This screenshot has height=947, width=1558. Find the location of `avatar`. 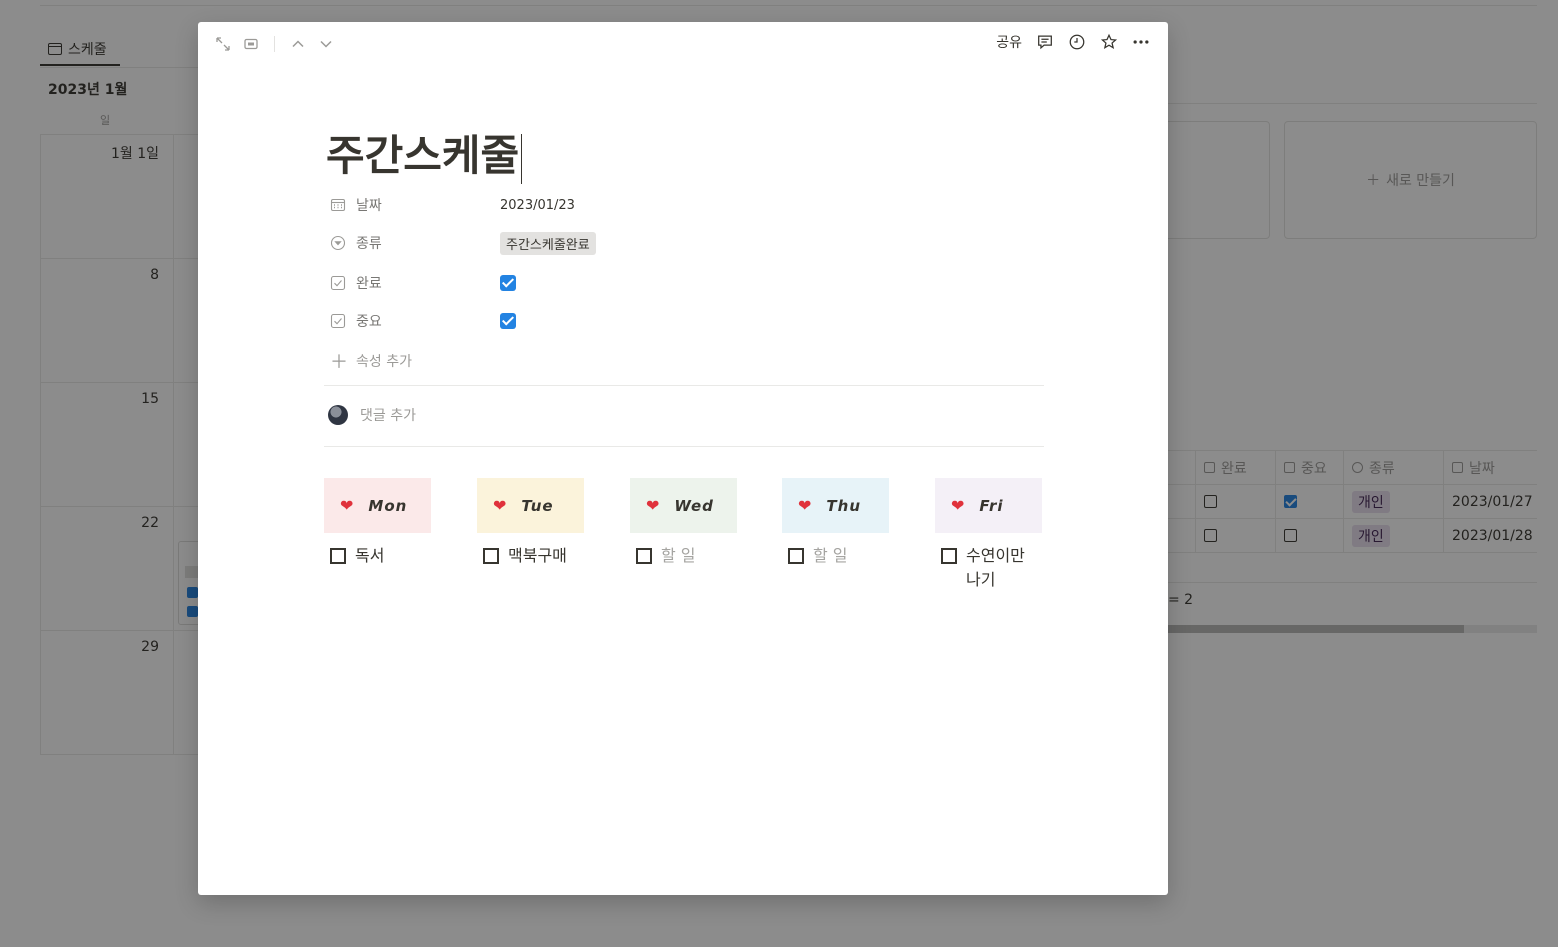

avatar is located at coordinates (338, 415).